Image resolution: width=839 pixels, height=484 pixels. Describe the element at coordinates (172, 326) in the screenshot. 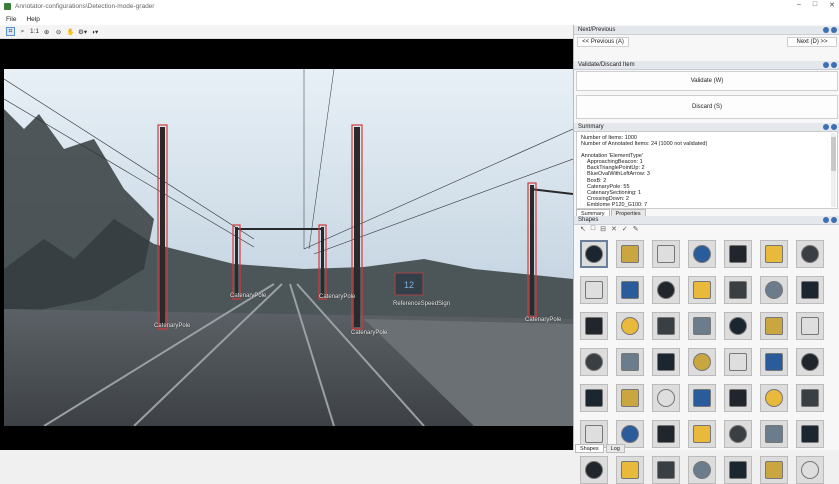

I see `annotation-label: CatenaryPole` at that location.